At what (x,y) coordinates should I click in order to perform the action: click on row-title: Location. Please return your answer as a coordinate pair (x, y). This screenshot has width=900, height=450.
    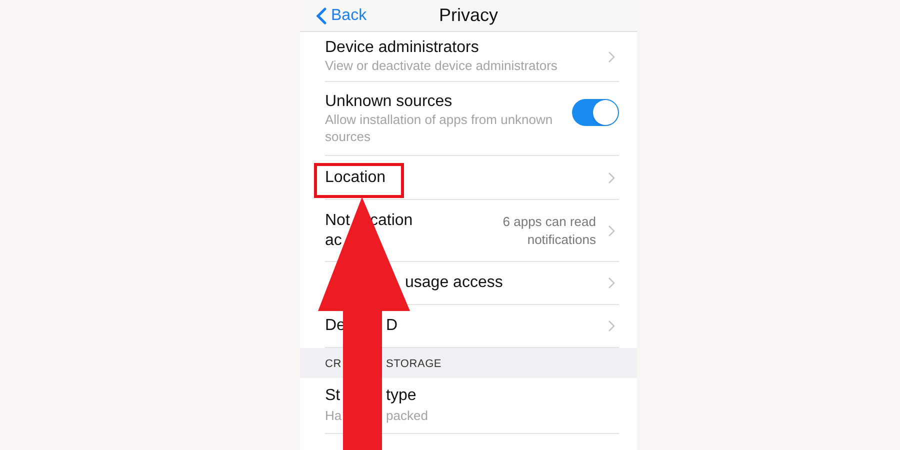
    Looking at the image, I should click on (355, 178).